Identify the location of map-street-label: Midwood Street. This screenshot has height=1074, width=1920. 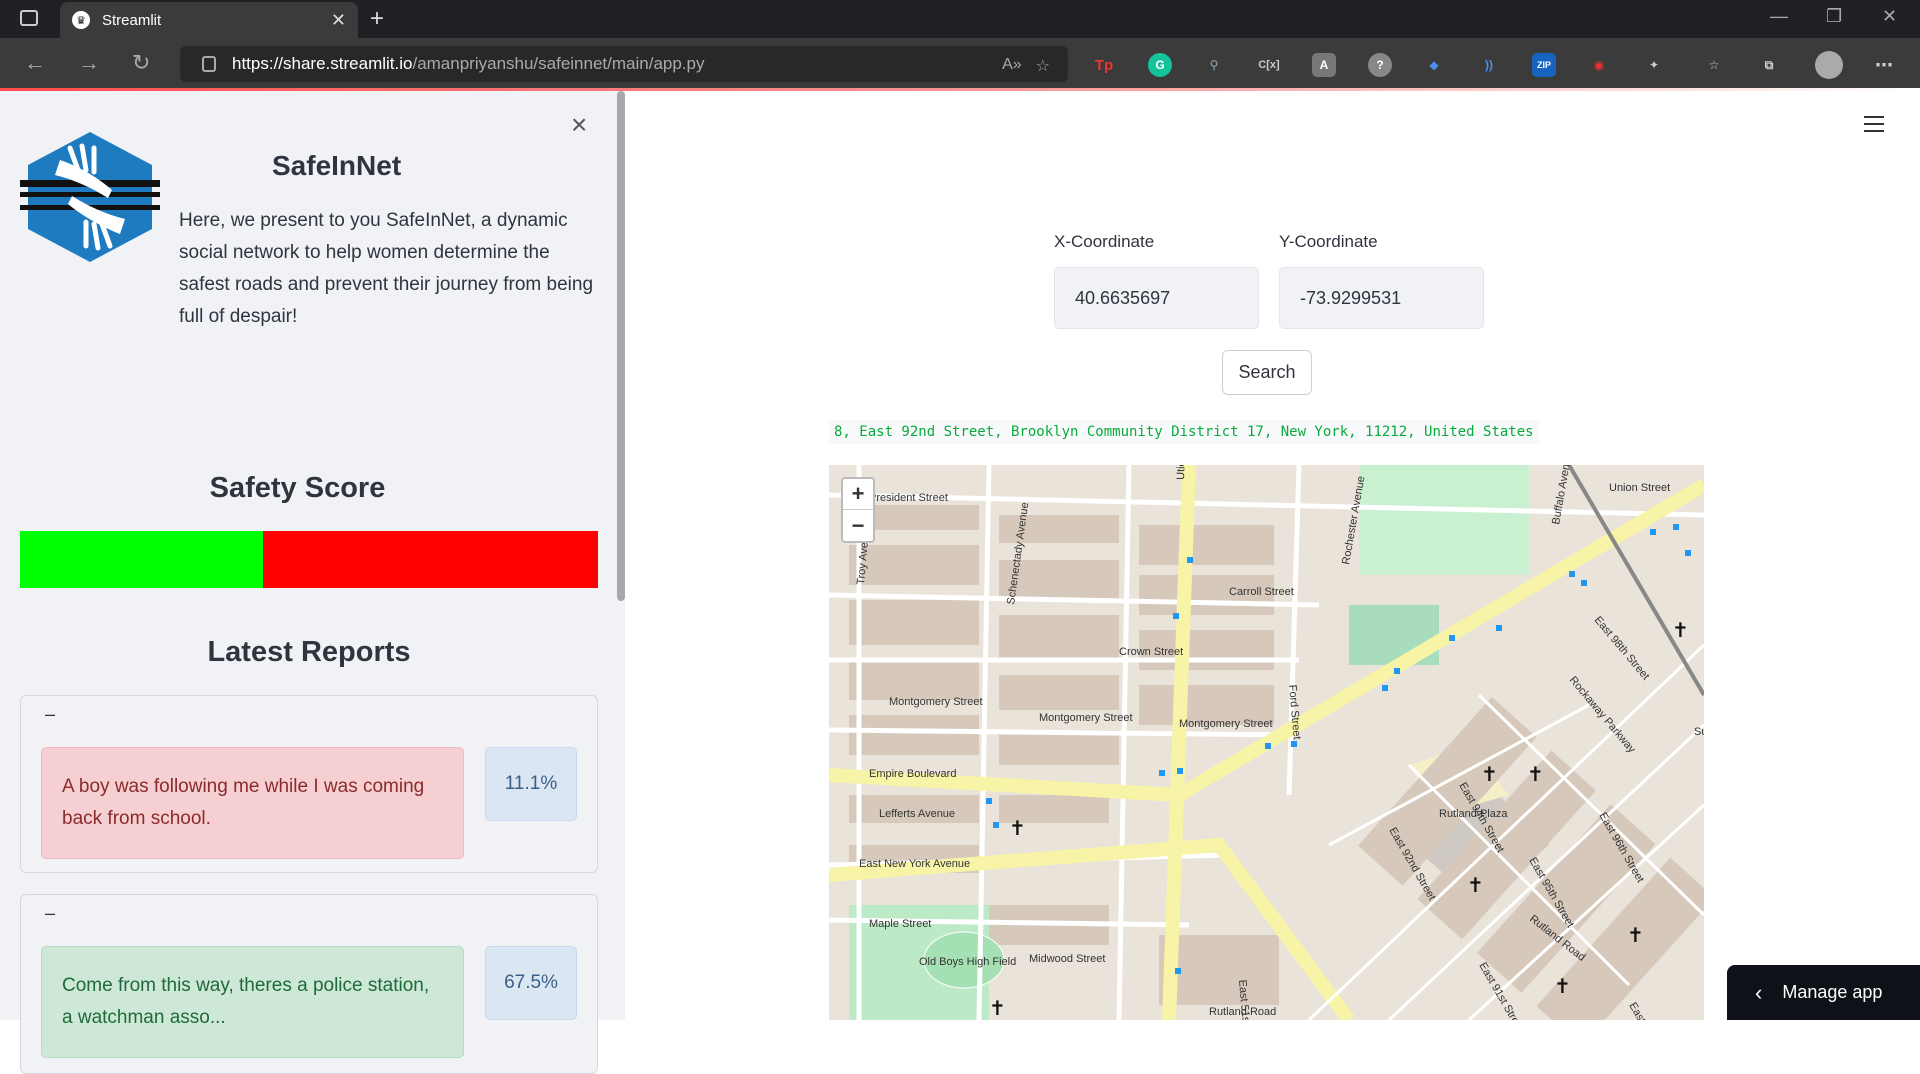
(1067, 959).